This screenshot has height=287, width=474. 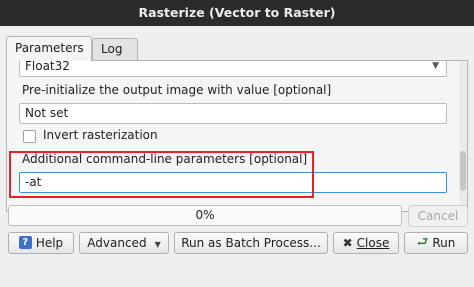 What do you see at coordinates (49, 243) in the screenshot?
I see `help-label: Help` at bounding box center [49, 243].